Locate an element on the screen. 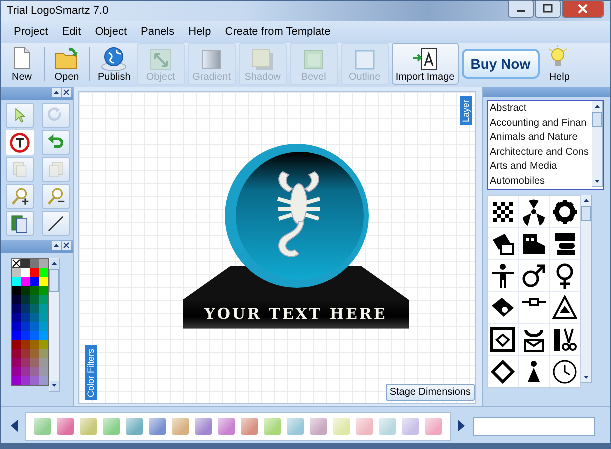  menu-item: Help is located at coordinates (200, 32).